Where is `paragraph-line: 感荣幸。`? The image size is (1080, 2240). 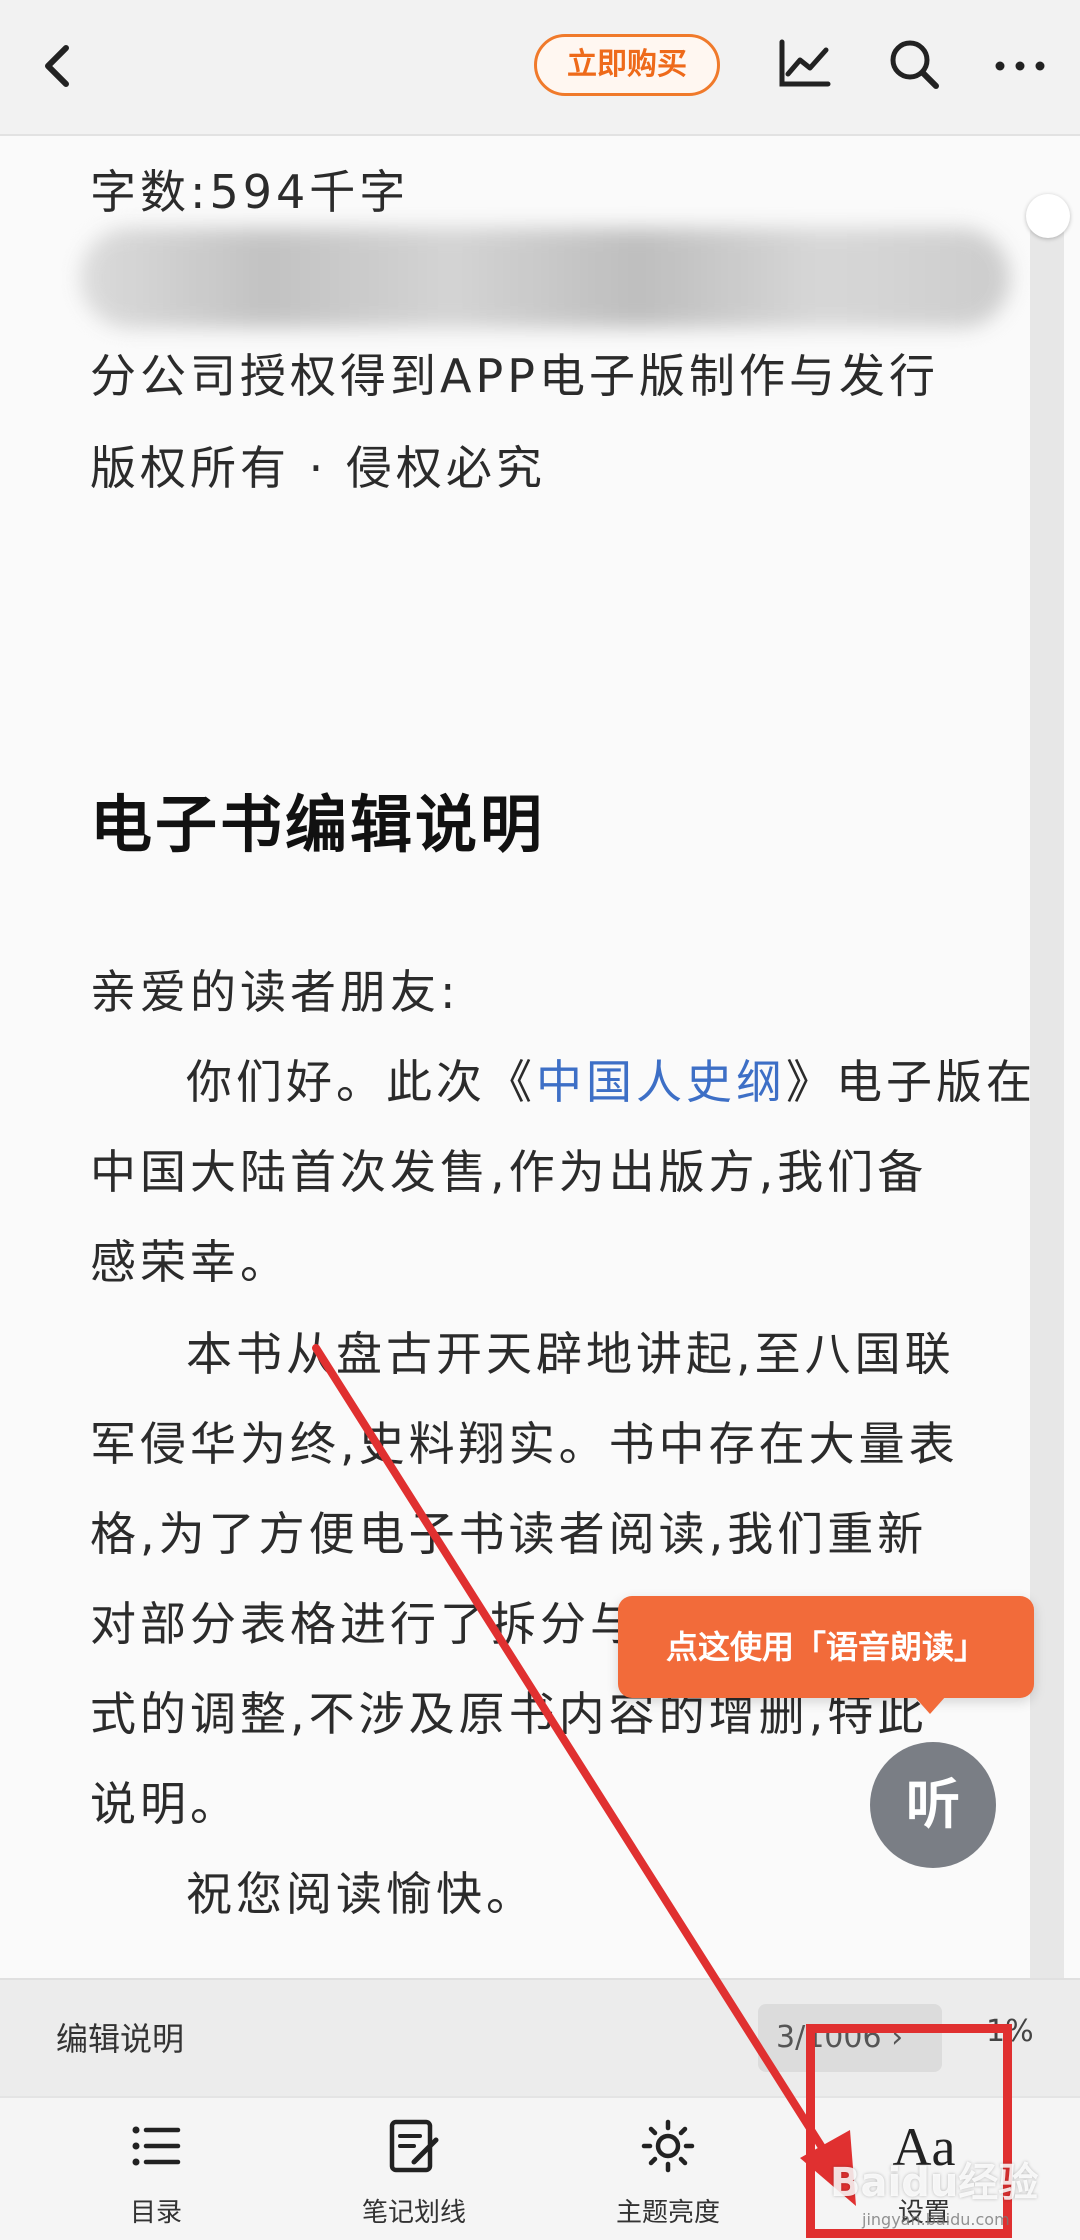
paragraph-line: 感荣幸。 is located at coordinates (190, 1262).